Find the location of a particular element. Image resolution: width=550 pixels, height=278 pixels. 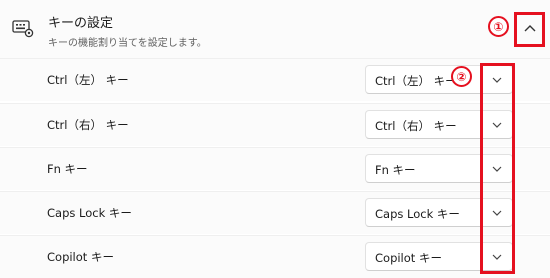

row-label: Ctrl（左） キー is located at coordinates (88, 80).